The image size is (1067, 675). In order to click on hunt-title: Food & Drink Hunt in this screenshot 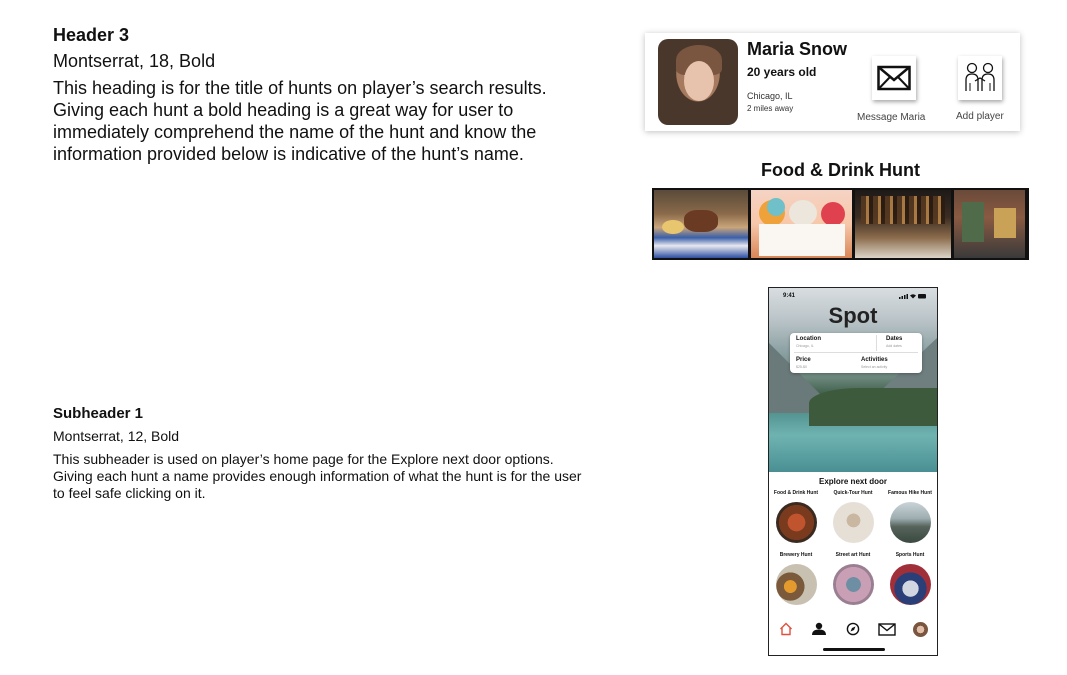, I will do `click(840, 170)`.